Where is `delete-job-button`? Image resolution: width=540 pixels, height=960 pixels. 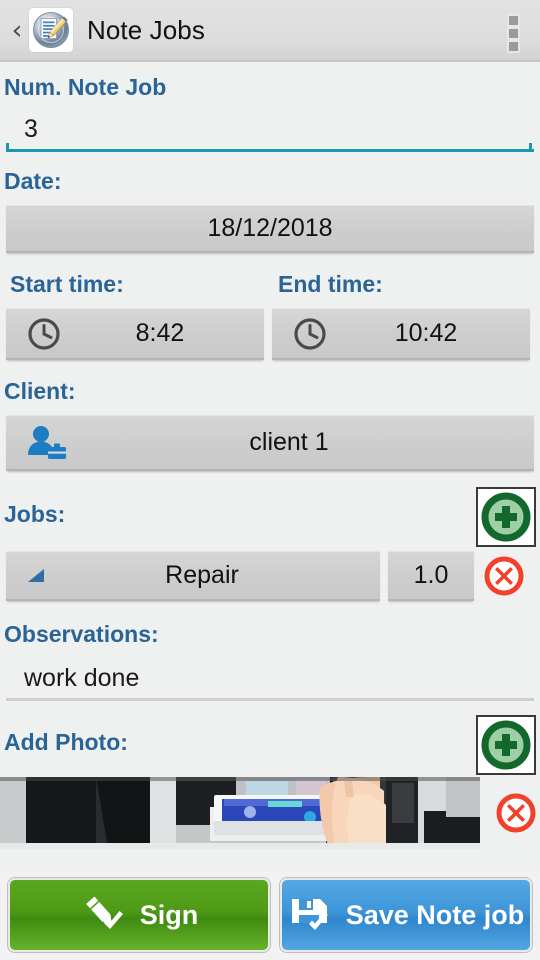 delete-job-button is located at coordinates (504, 576).